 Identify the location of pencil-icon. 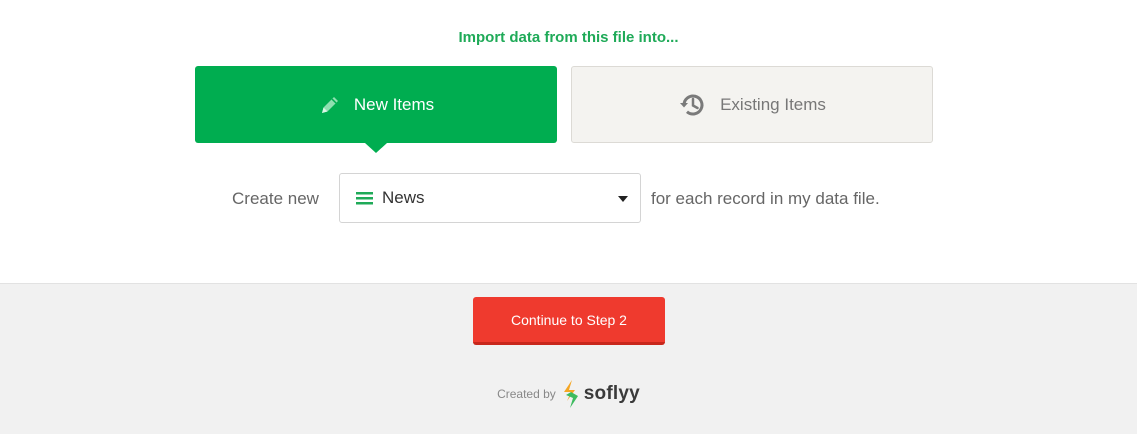
(330, 105).